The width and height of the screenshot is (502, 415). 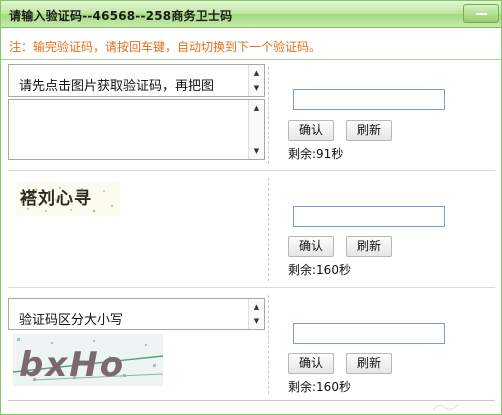 I want to click on minimize-button, so click(x=481, y=13).